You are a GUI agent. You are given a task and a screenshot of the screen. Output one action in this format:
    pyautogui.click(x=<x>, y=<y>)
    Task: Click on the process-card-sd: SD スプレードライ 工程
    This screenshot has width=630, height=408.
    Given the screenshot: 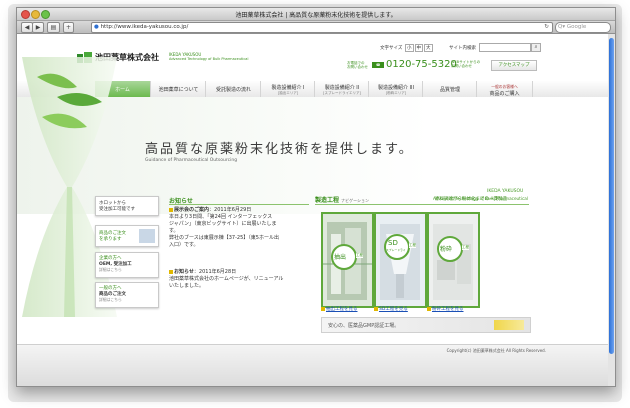 What is the action you would take?
    pyautogui.click(x=400, y=260)
    